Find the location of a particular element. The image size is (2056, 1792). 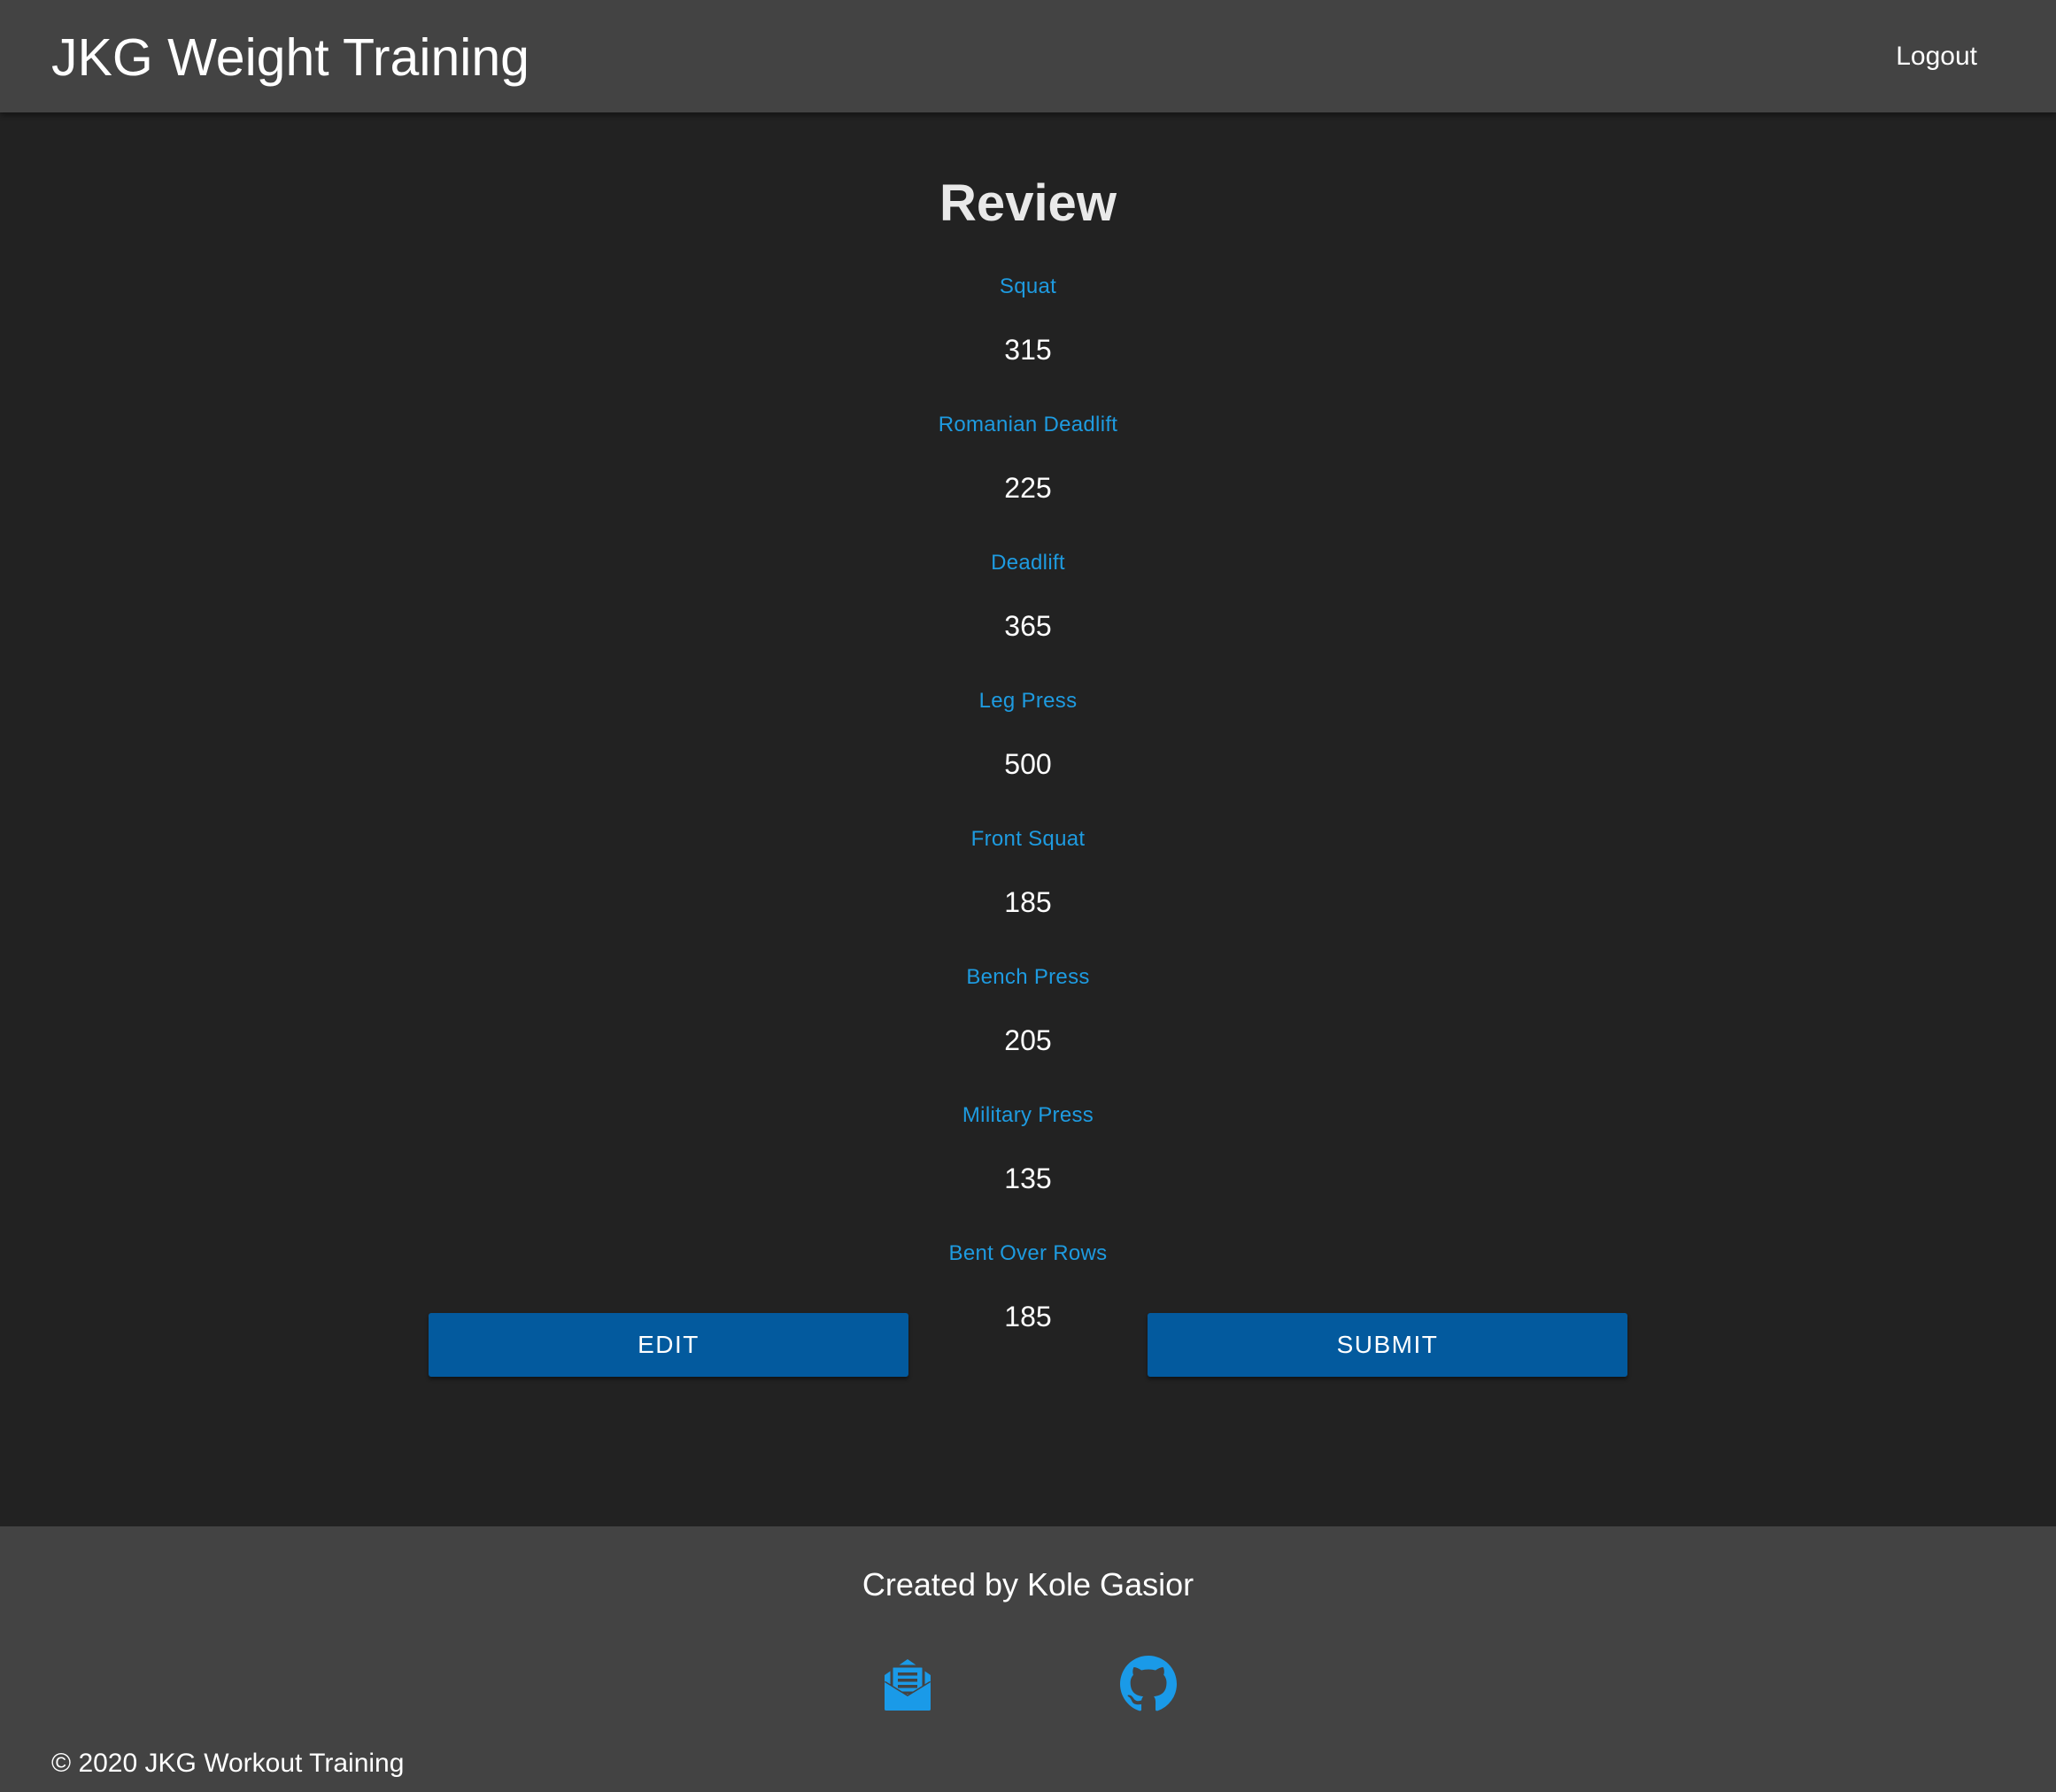

exercise-item-military-press: Military Press 135 is located at coordinates (1028, 1171).